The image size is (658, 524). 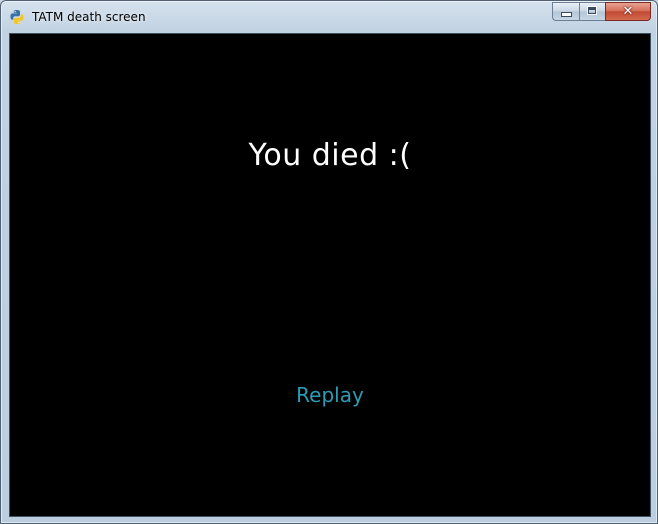 I want to click on replay-label: Replay, so click(x=330, y=395).